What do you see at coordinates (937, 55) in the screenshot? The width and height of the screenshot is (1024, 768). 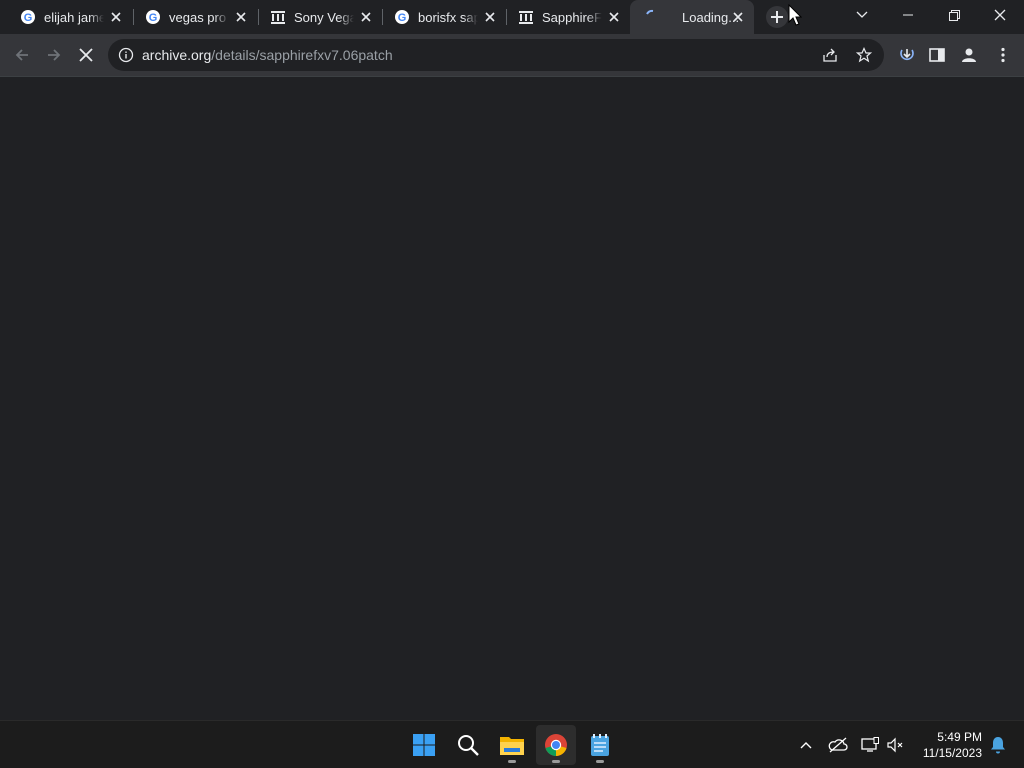 I see `side-panel-icon` at bounding box center [937, 55].